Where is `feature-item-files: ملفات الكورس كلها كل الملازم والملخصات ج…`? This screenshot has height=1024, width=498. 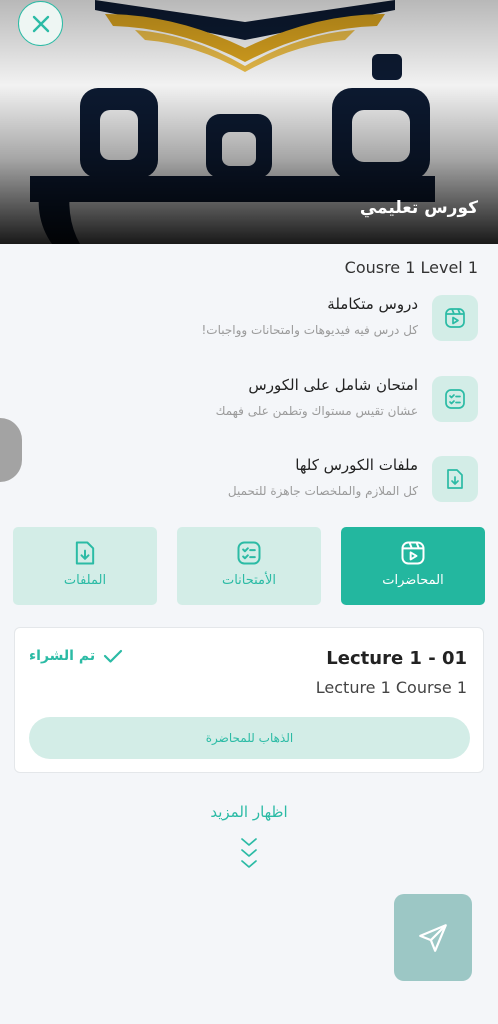
feature-item-files: ملفات الكورس كلها كل الملازم والملخصات ج… is located at coordinates (248, 484).